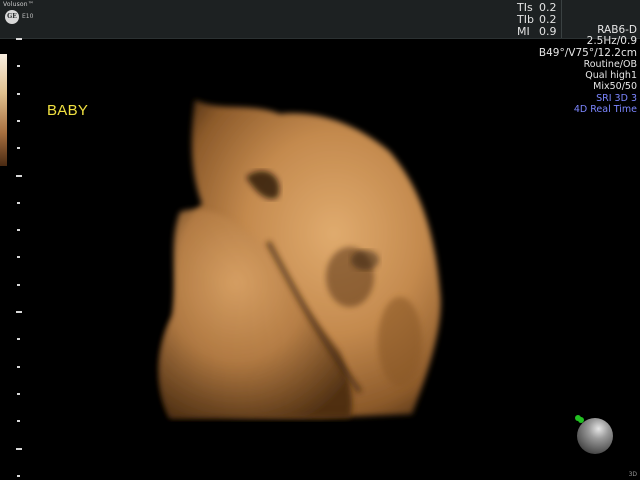  What do you see at coordinates (587, 52) in the screenshot?
I see `volume-angle-param: B49°/V75°/12.2cm` at bounding box center [587, 52].